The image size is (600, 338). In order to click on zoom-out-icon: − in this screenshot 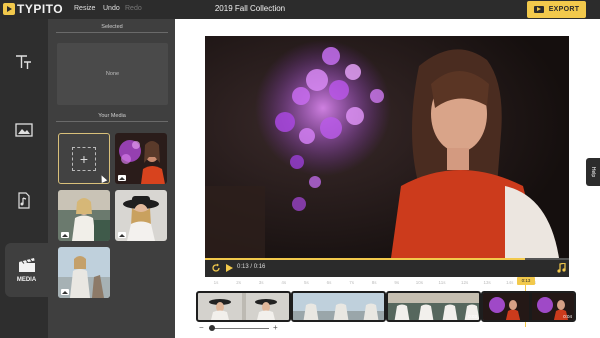, I will do `click(201, 328)`.